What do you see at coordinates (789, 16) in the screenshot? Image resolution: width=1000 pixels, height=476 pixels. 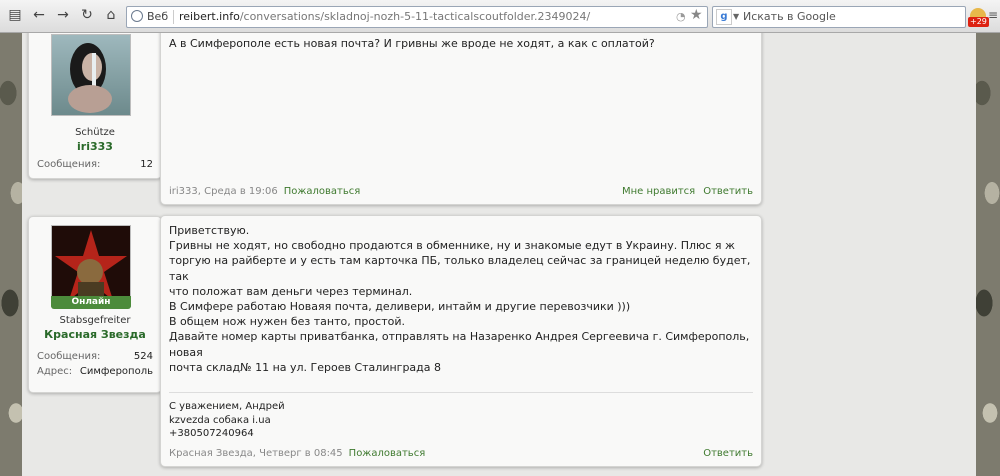 I see `search-placeholder: Искать в Google` at bounding box center [789, 16].